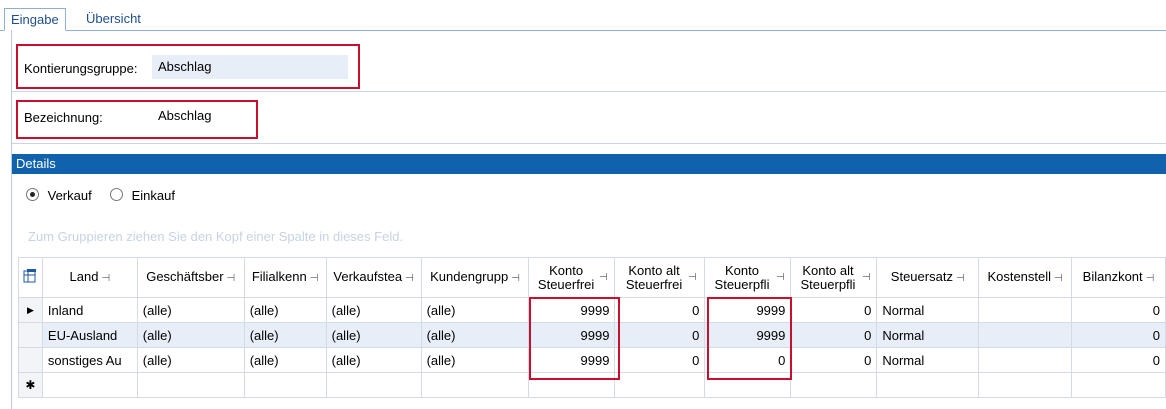 The image size is (1166, 409). What do you see at coordinates (137, 119) in the screenshot?
I see `highlight-box-bezeichnung` at bounding box center [137, 119].